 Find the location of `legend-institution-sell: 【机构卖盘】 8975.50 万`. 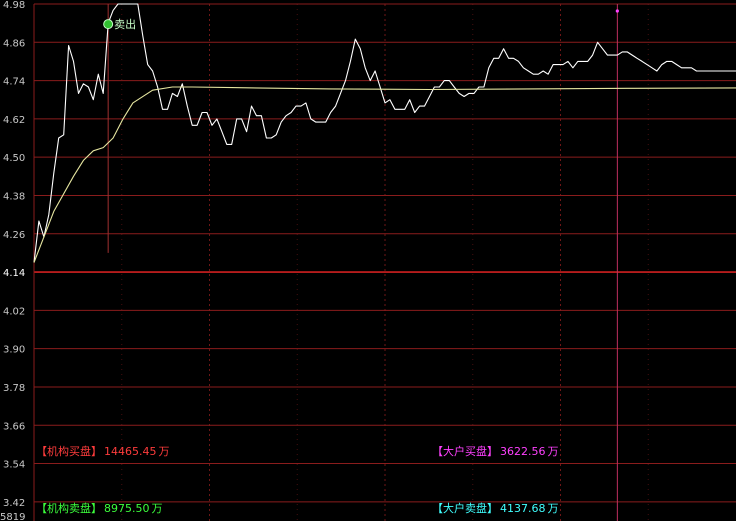

legend-institution-sell: 【机构卖盘】 8975.50 万 is located at coordinates (99, 508).